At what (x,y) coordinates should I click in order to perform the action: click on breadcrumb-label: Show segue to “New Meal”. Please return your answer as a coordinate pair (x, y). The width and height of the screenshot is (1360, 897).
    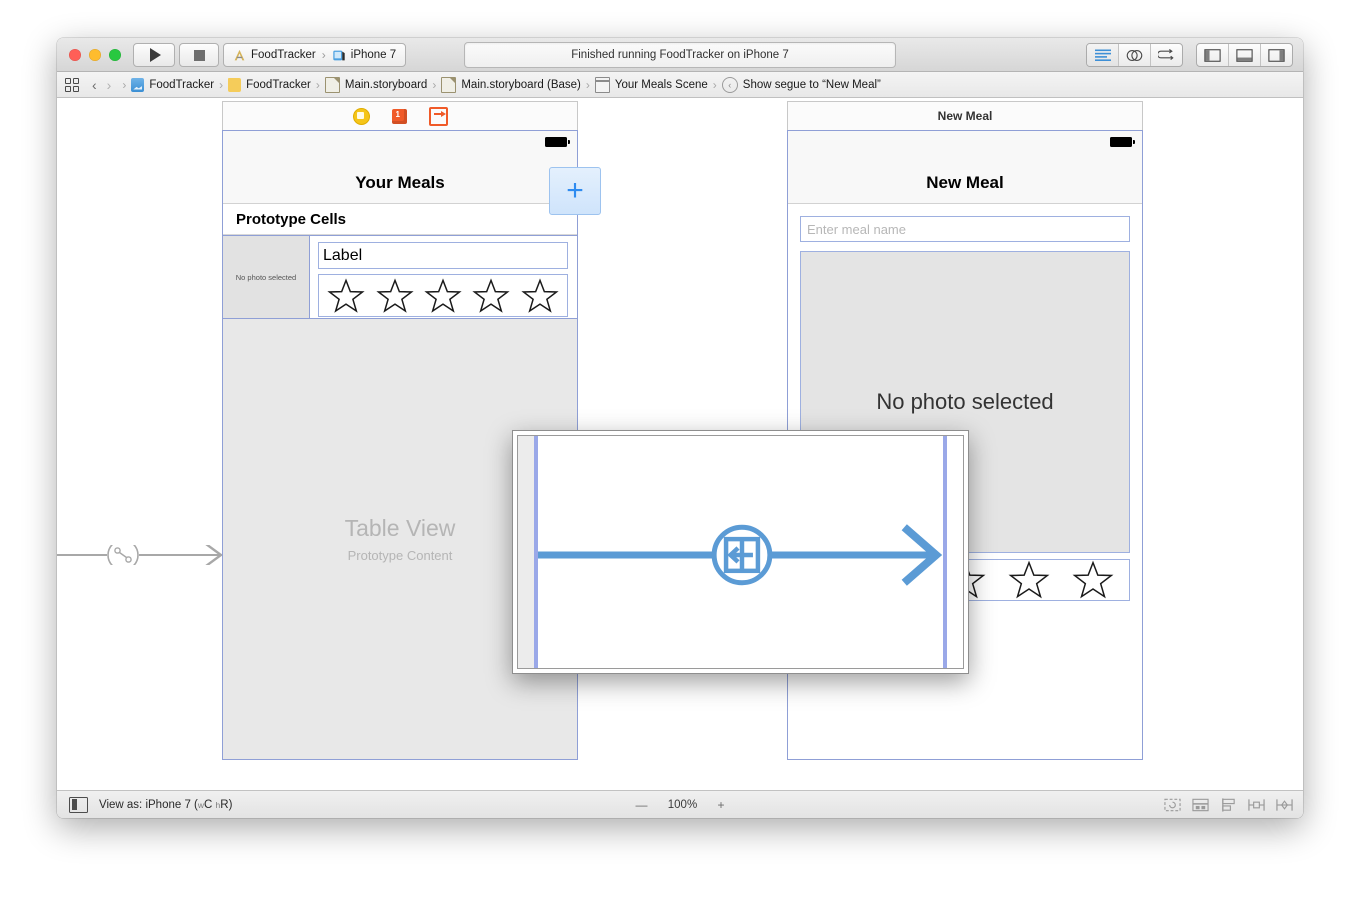
    Looking at the image, I should click on (811, 84).